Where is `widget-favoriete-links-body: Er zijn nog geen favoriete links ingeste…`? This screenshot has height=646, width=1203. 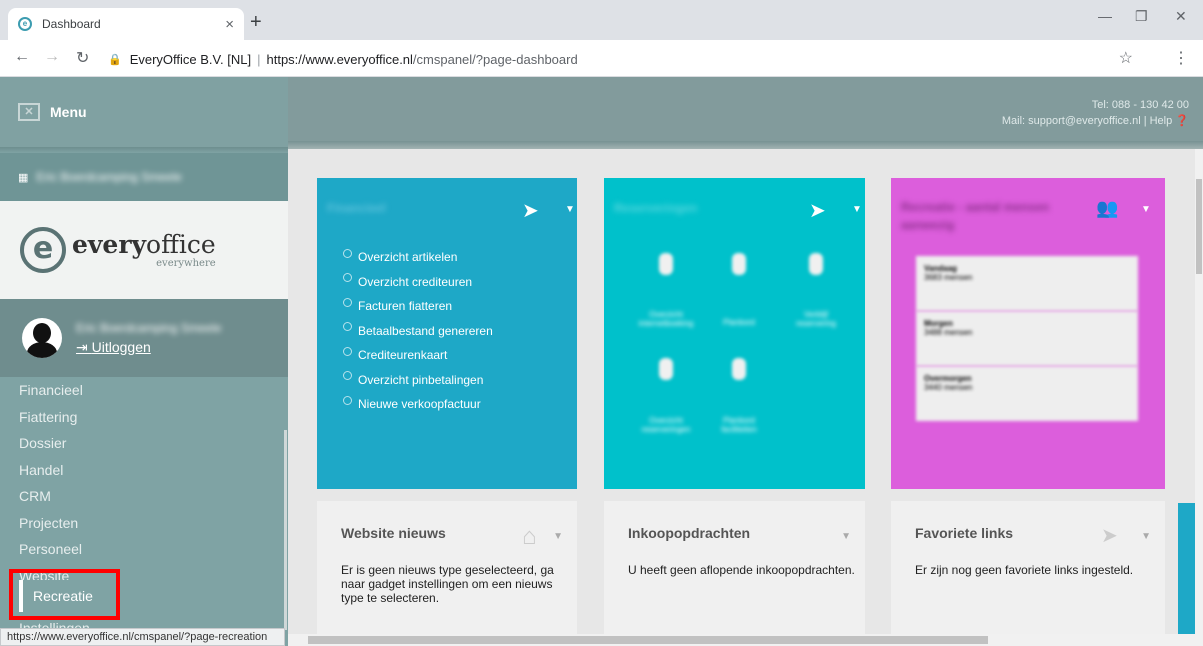
widget-favoriete-links-body: Er zijn nog geen favoriete links ingeste… is located at coordinates (1024, 570).